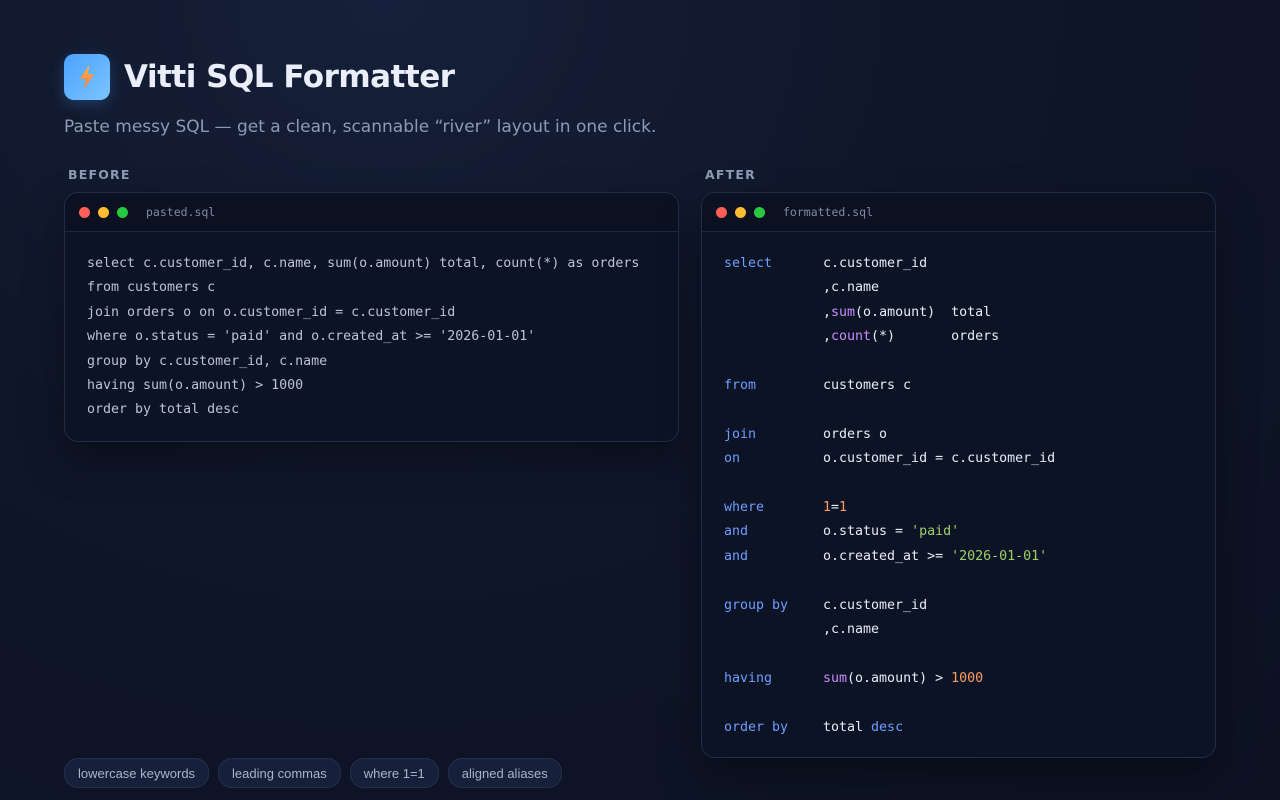 This screenshot has width=1280, height=800. Describe the element at coordinates (740, 434) in the screenshot. I see `sql-keyword: join` at that location.